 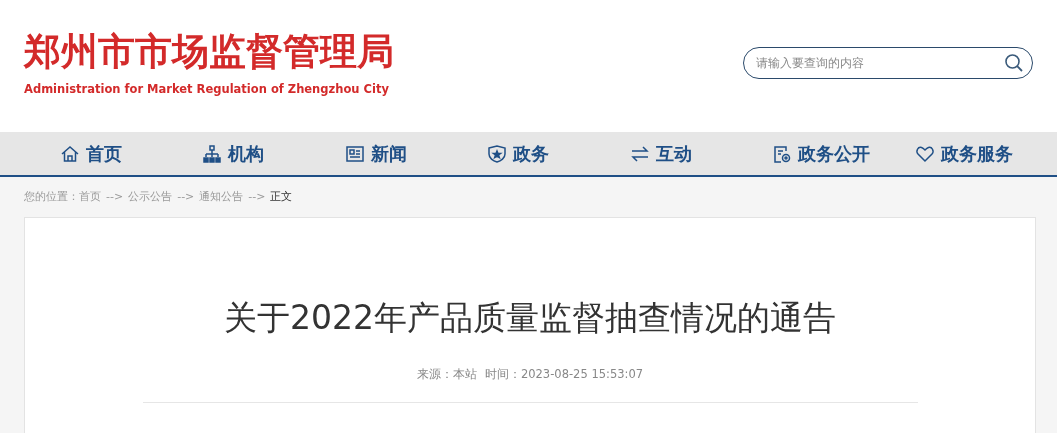 What do you see at coordinates (70, 153) in the screenshot?
I see `home-icon` at bounding box center [70, 153].